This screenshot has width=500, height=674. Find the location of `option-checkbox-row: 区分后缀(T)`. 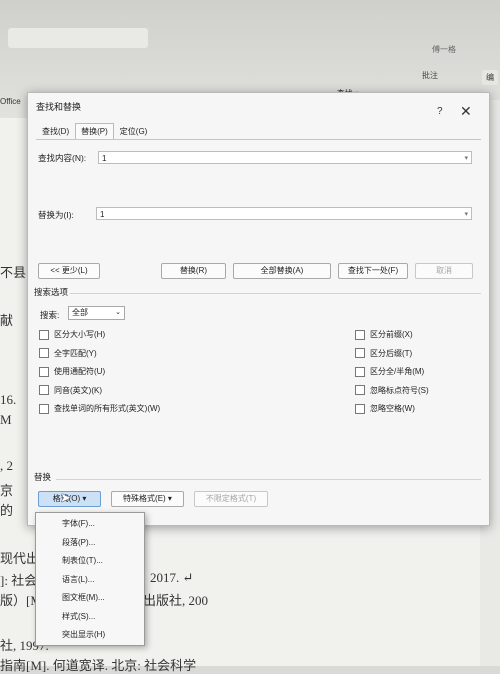

option-checkbox-row: 区分后缀(T) is located at coordinates (383, 353).